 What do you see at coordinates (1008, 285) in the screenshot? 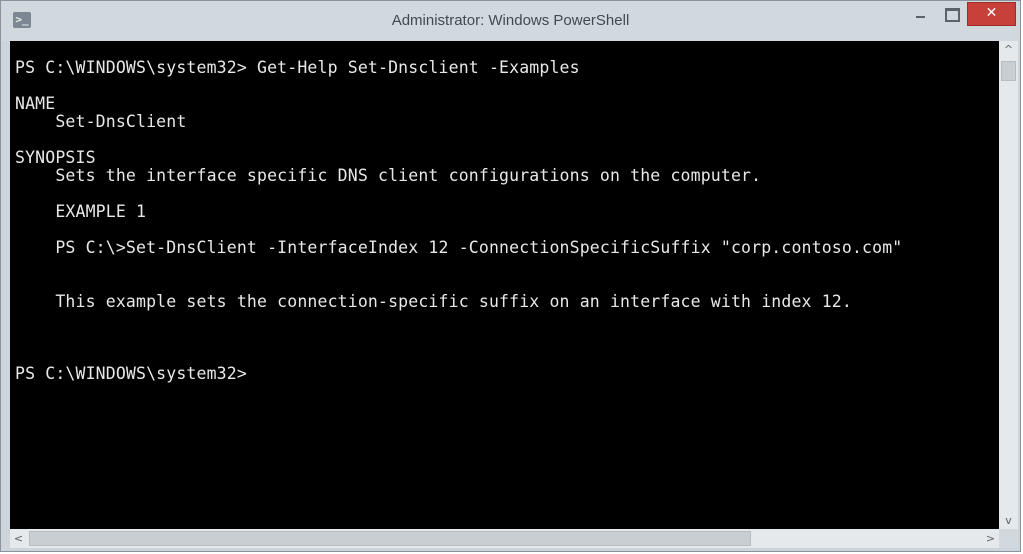
I see `vertical-scrollbar: ^ v` at bounding box center [1008, 285].